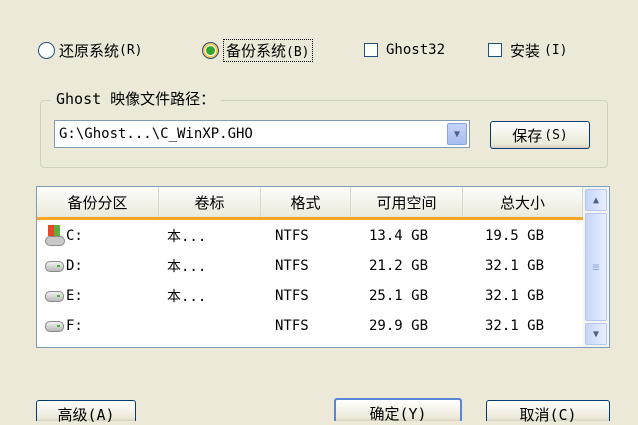 This screenshot has height=425, width=638. I want to click on restore-radio, so click(46, 50).